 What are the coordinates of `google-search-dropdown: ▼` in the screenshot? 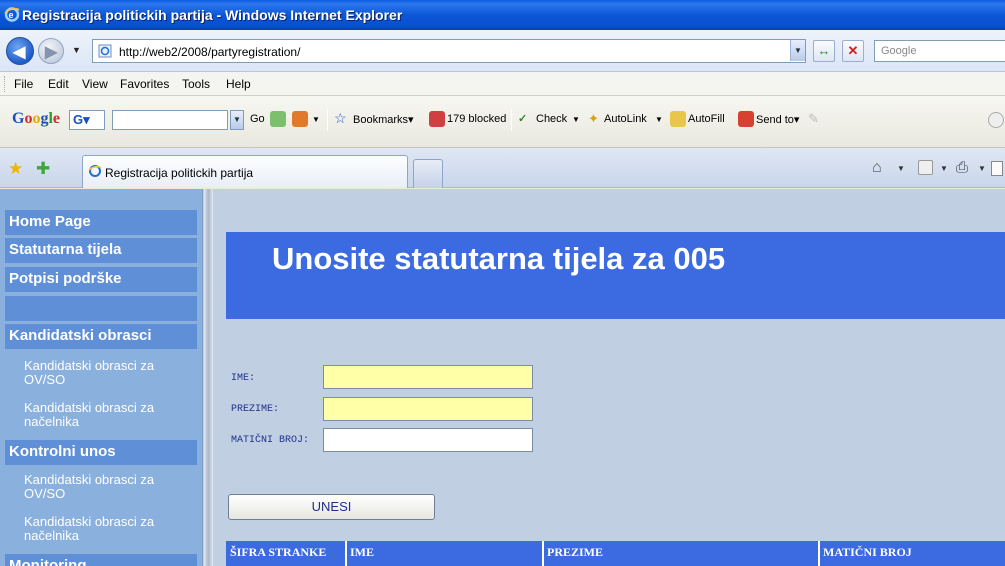 It's located at (237, 120).